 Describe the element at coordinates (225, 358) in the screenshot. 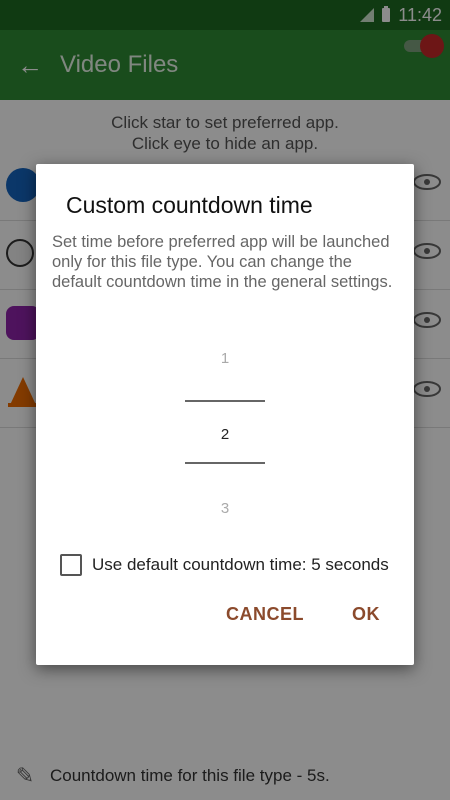

I see `picker-prev-value: 1` at that location.